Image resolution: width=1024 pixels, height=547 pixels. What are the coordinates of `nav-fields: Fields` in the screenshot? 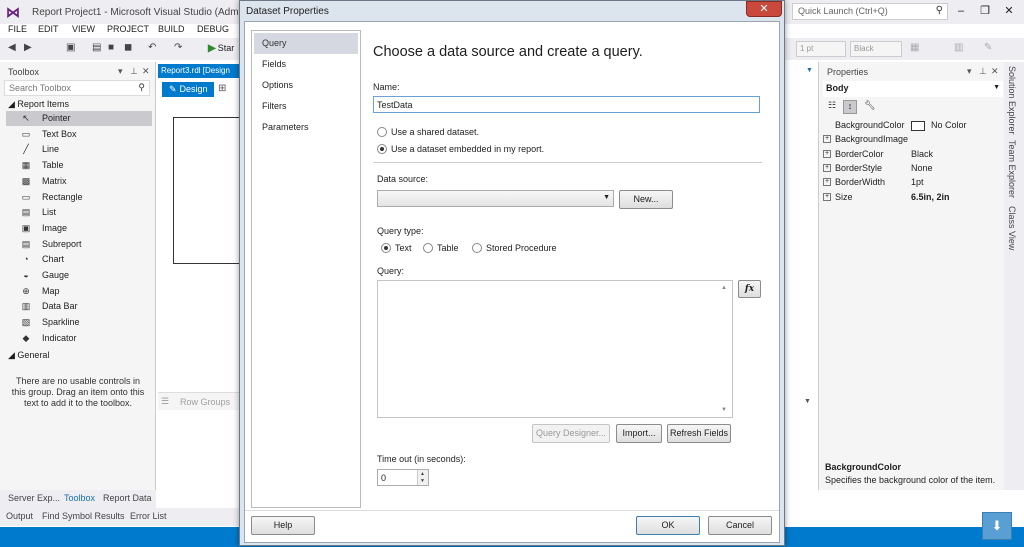 It's located at (306, 64).